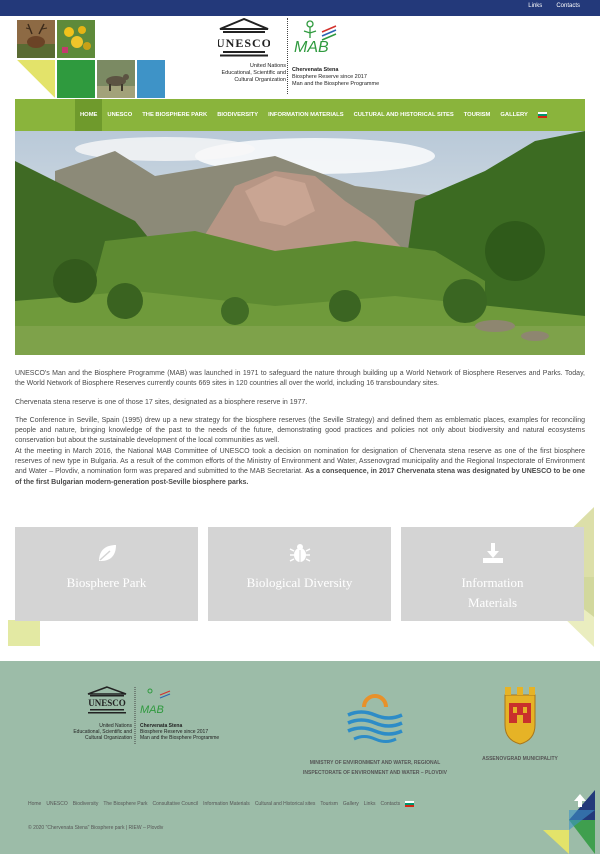  I want to click on svg-text:Man and the Biosphere Programm: Man and the Biosphere Programme, so click(179, 738).